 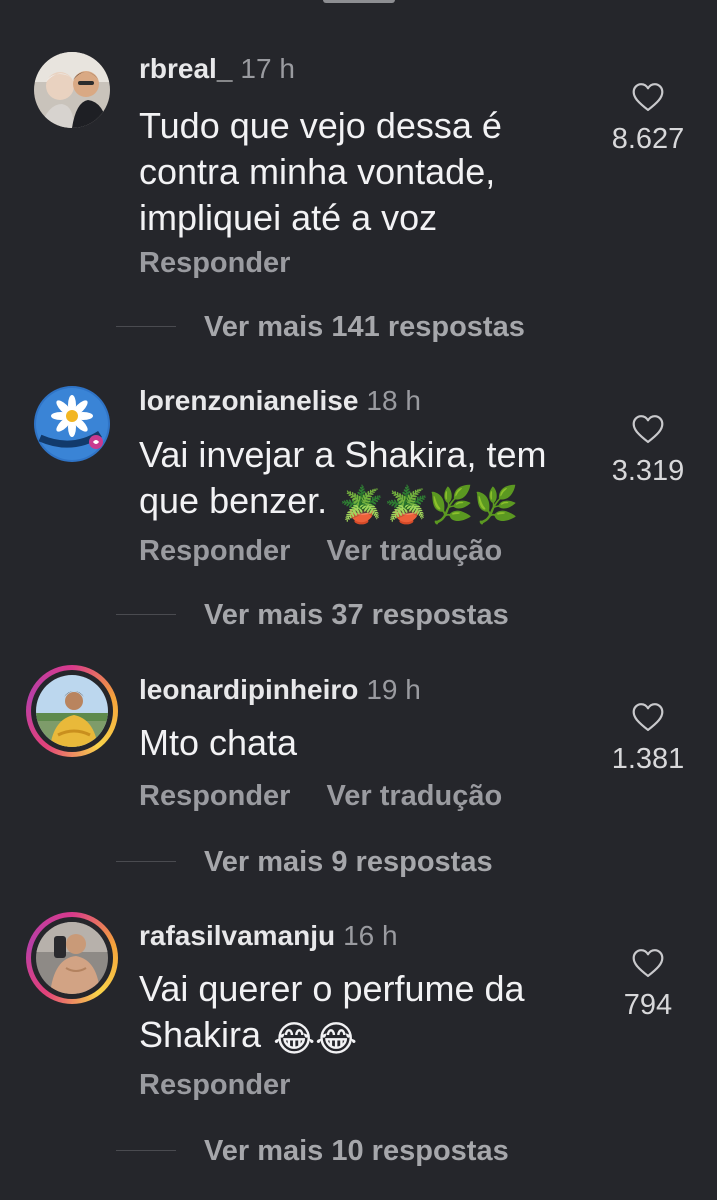 What do you see at coordinates (237, 935) in the screenshot?
I see `username: rafasilvamanju` at bounding box center [237, 935].